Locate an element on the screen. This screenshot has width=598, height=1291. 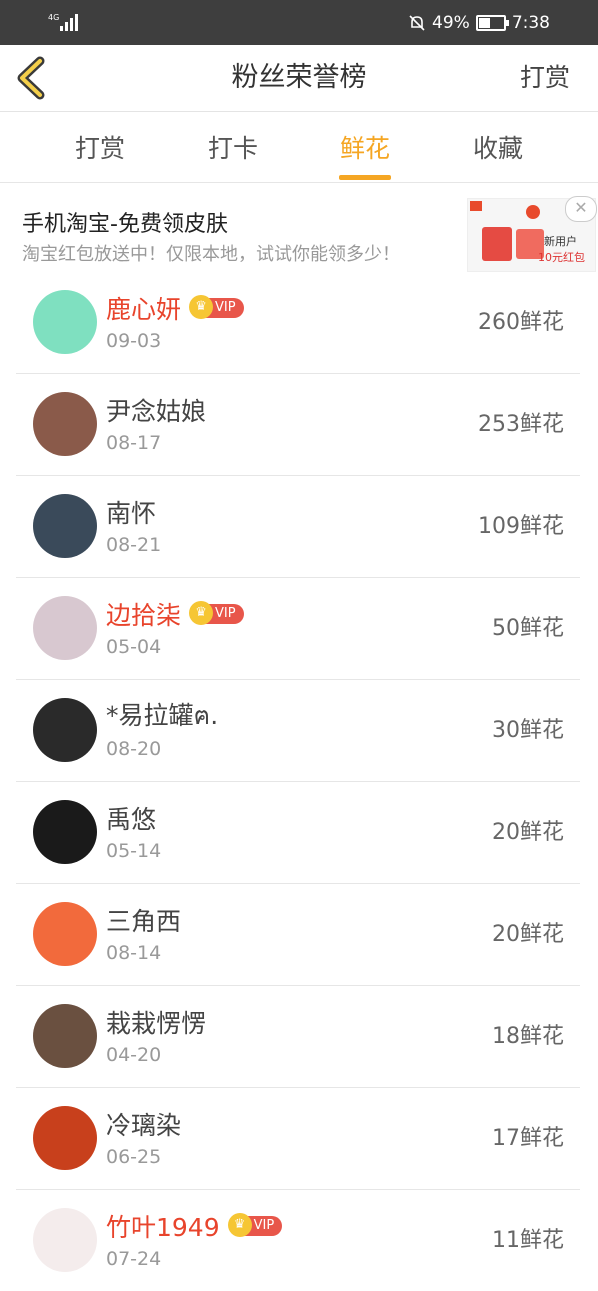
name-line: 冷璃染 is located at coordinates (143, 1124).